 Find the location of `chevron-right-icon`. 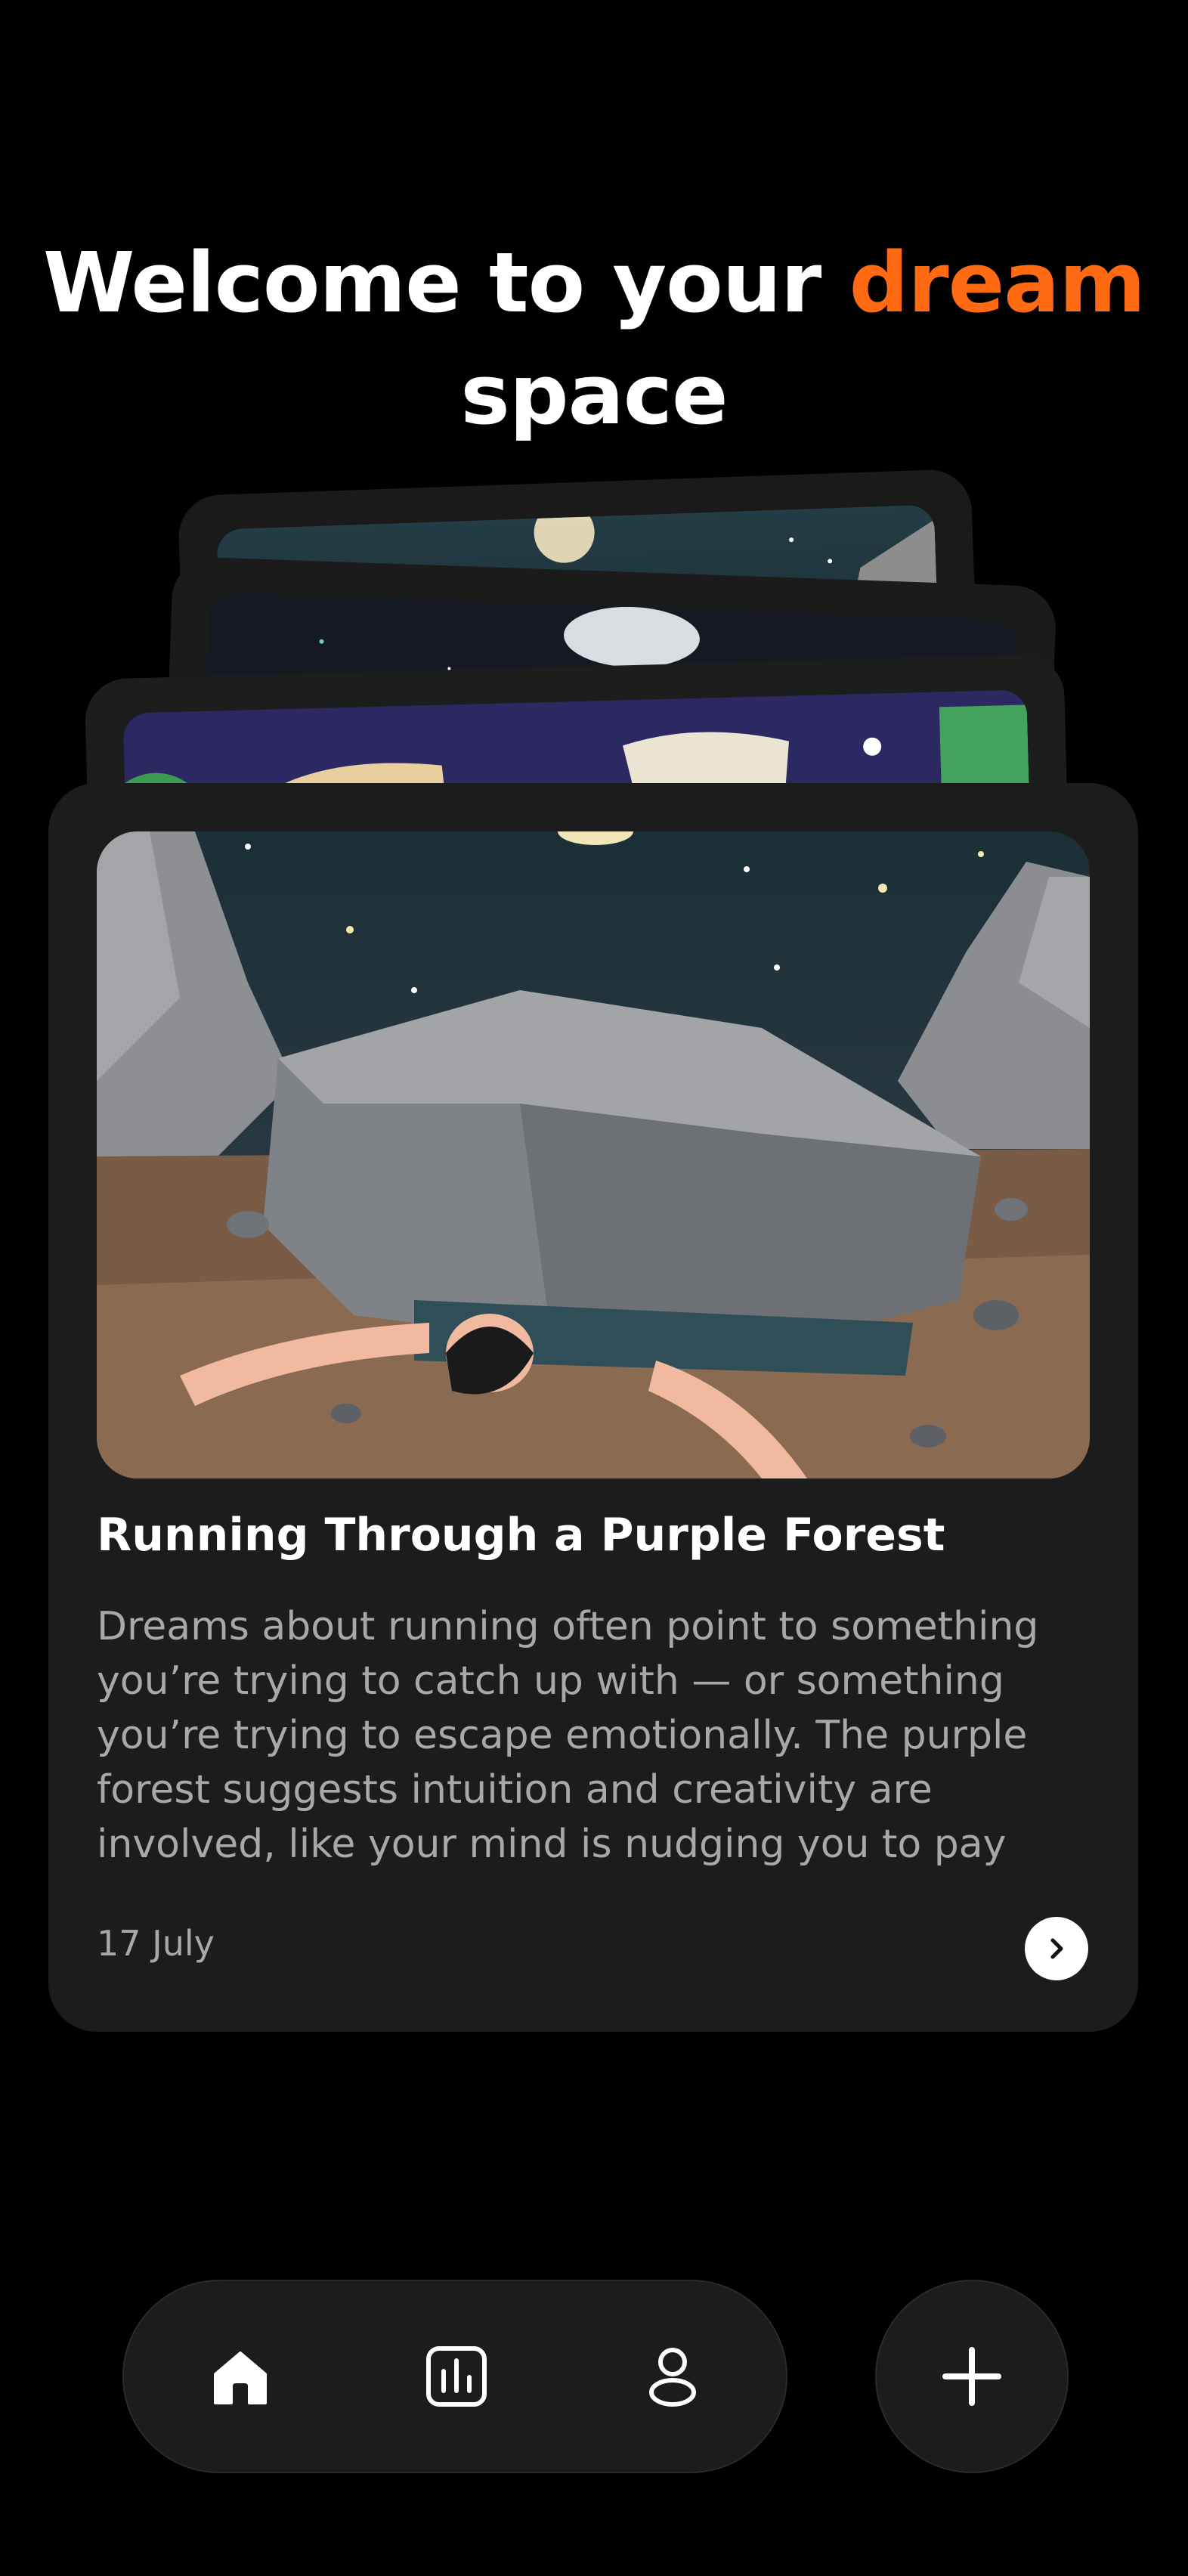

chevron-right-icon is located at coordinates (1057, 1948).